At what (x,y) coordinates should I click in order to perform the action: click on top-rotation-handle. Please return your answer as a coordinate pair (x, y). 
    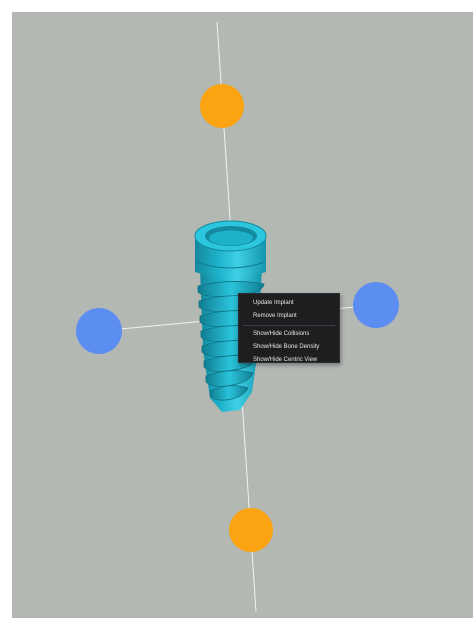
    Looking at the image, I should click on (222, 106).